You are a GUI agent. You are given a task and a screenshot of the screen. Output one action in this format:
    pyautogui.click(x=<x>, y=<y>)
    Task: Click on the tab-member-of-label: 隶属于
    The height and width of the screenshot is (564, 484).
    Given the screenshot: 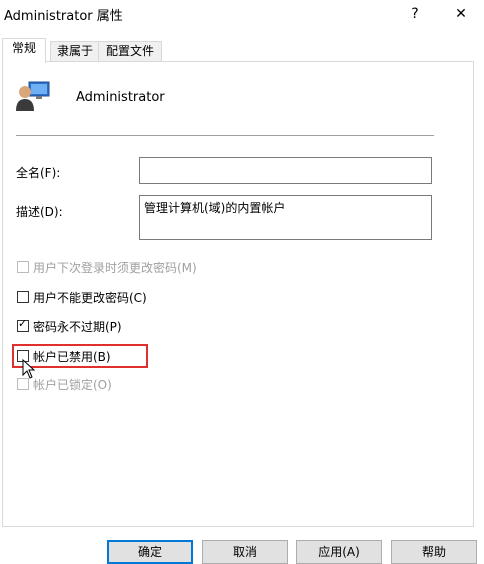 What is the action you would take?
    pyautogui.click(x=74, y=51)
    